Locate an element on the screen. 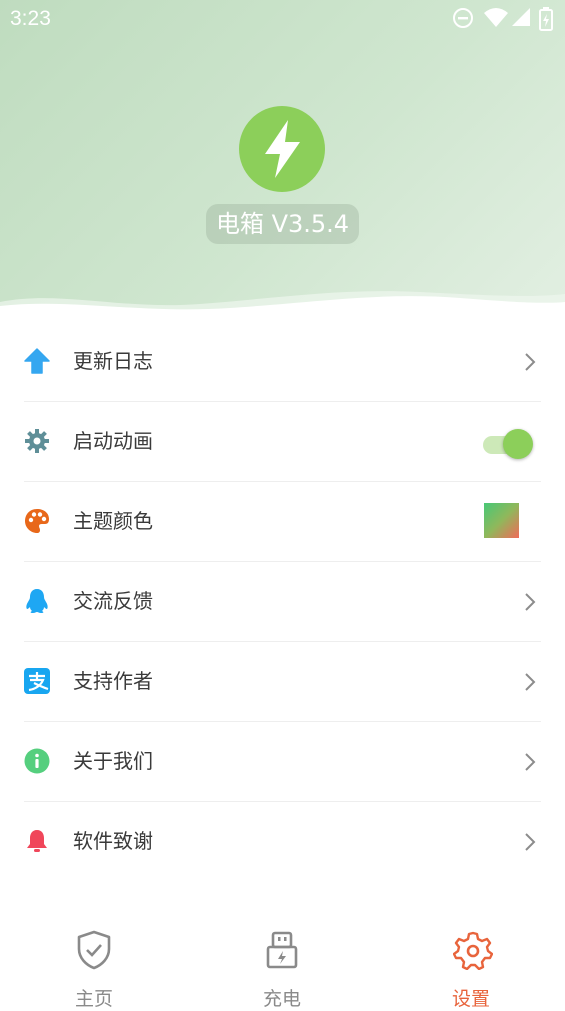 This screenshot has height=1011, width=565. menu-item-acknowledgements: 软件致谢 is located at coordinates (282, 841).